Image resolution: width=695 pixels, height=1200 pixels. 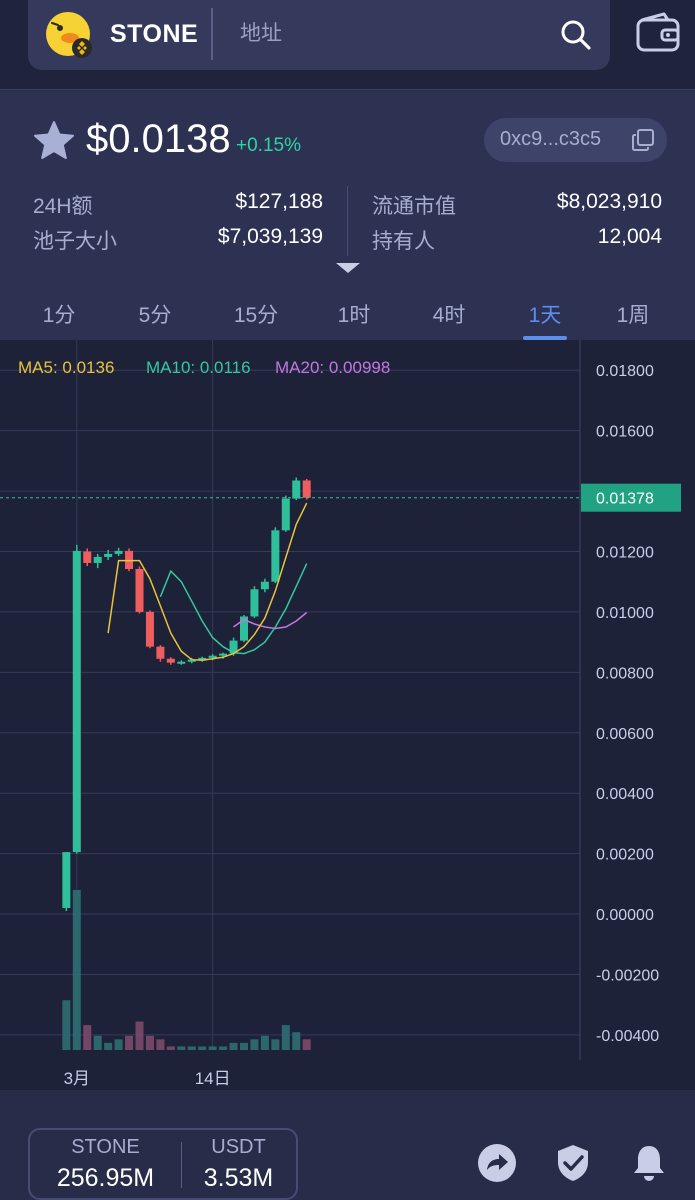 I want to click on tab-5m: 5分, so click(x=155, y=314).